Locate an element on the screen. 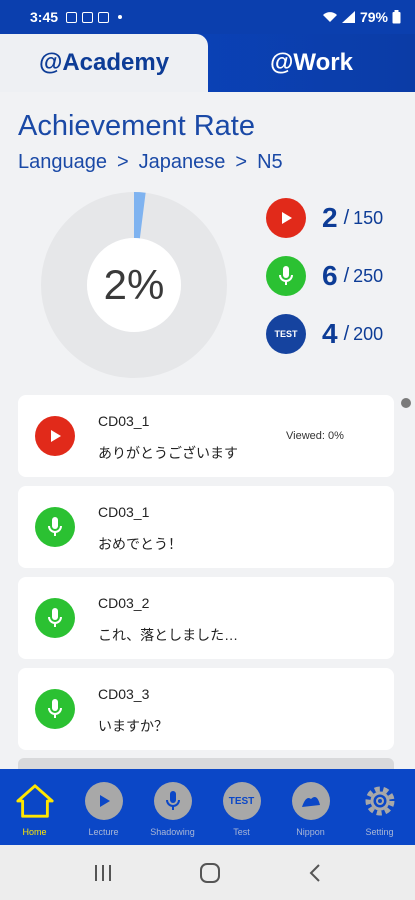 This screenshot has height=900, width=415. stat-total: 150 is located at coordinates (368, 217).